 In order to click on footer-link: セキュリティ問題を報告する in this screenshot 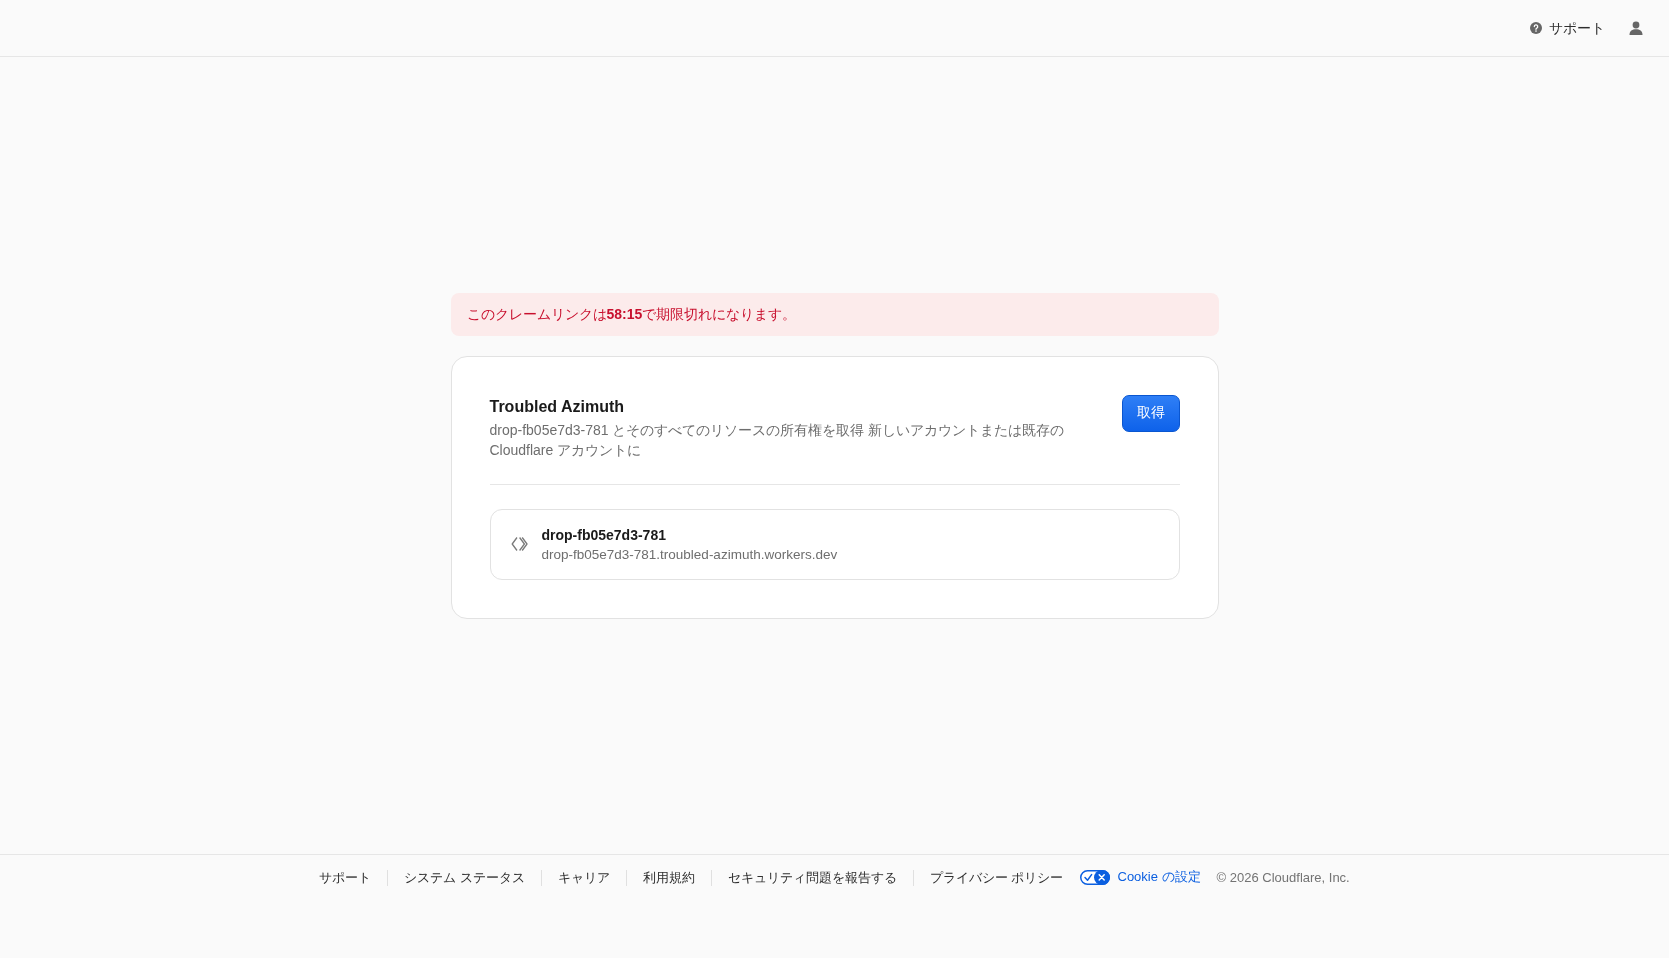, I will do `click(812, 878)`.